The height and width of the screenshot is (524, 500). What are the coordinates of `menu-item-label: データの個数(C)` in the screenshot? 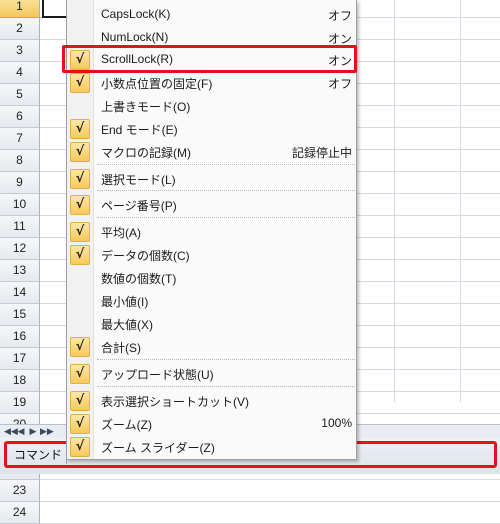 It's located at (145, 256).